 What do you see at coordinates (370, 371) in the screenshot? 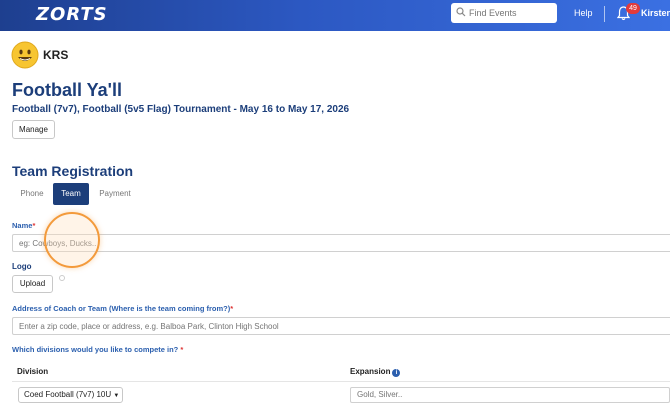
I see `expansion-column-label: Expansion` at bounding box center [370, 371].